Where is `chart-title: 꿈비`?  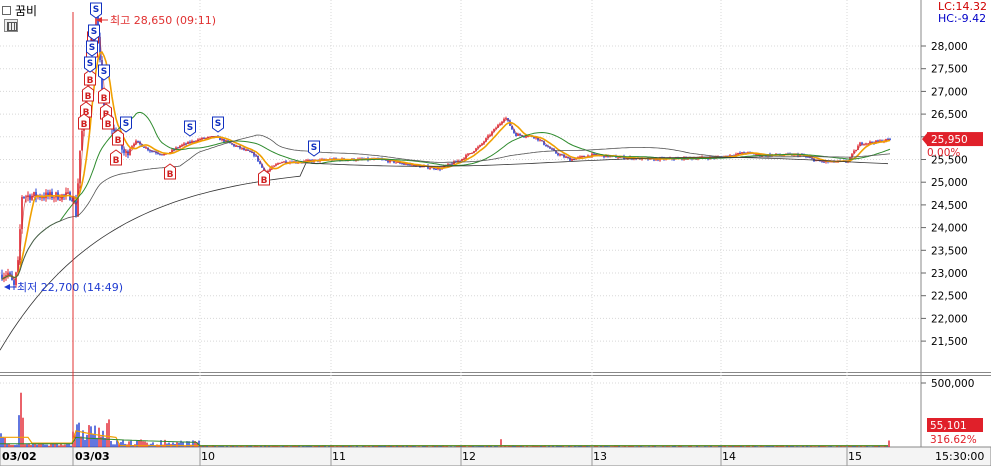 chart-title: 꿈비 is located at coordinates (19, 10).